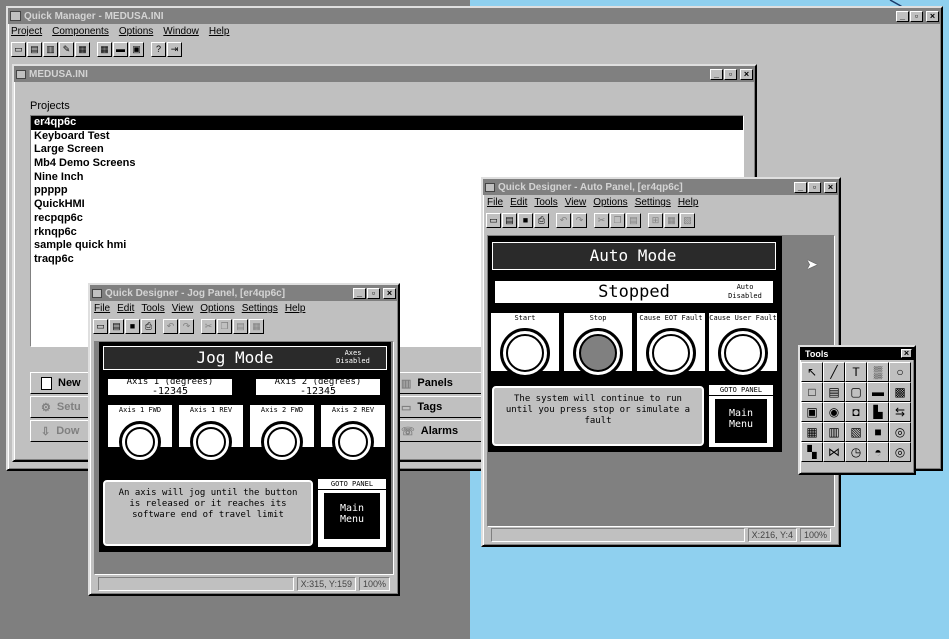  What do you see at coordinates (688, 202) in the screenshot?
I see `auto-menu-help: Help` at bounding box center [688, 202].